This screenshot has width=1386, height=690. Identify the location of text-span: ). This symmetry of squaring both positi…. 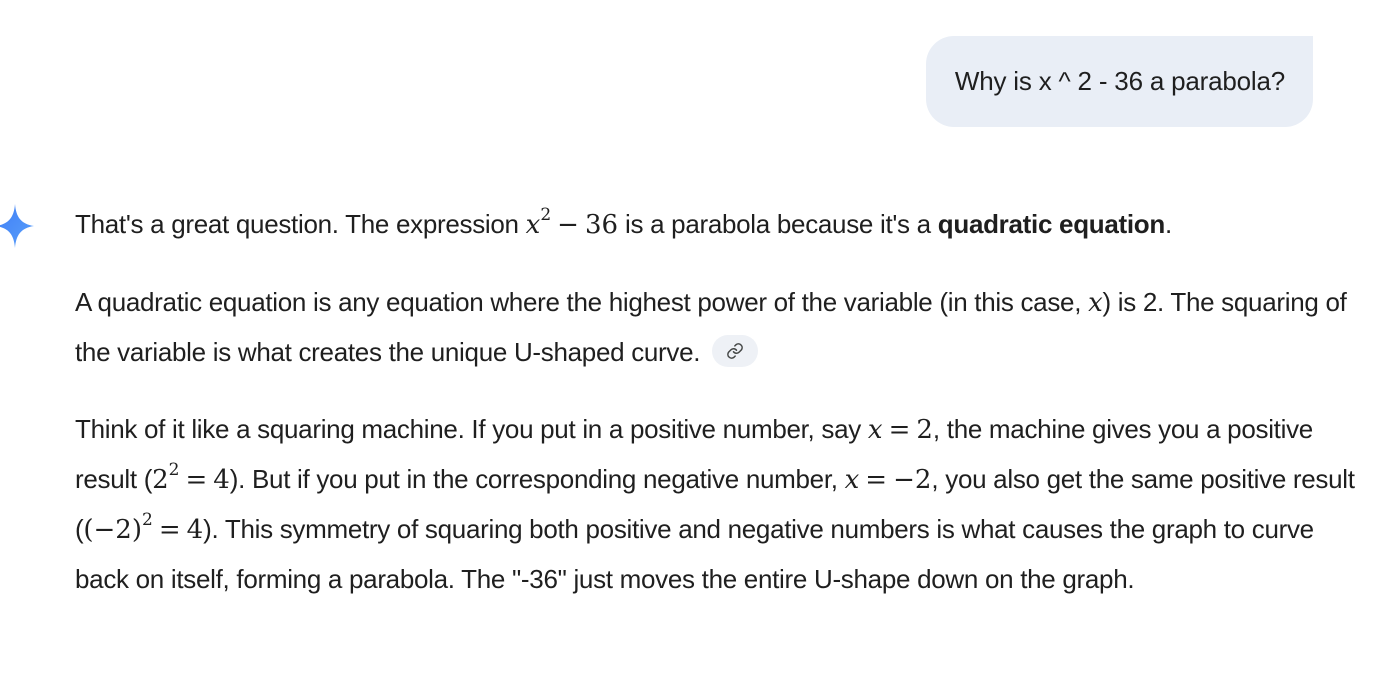
(694, 554).